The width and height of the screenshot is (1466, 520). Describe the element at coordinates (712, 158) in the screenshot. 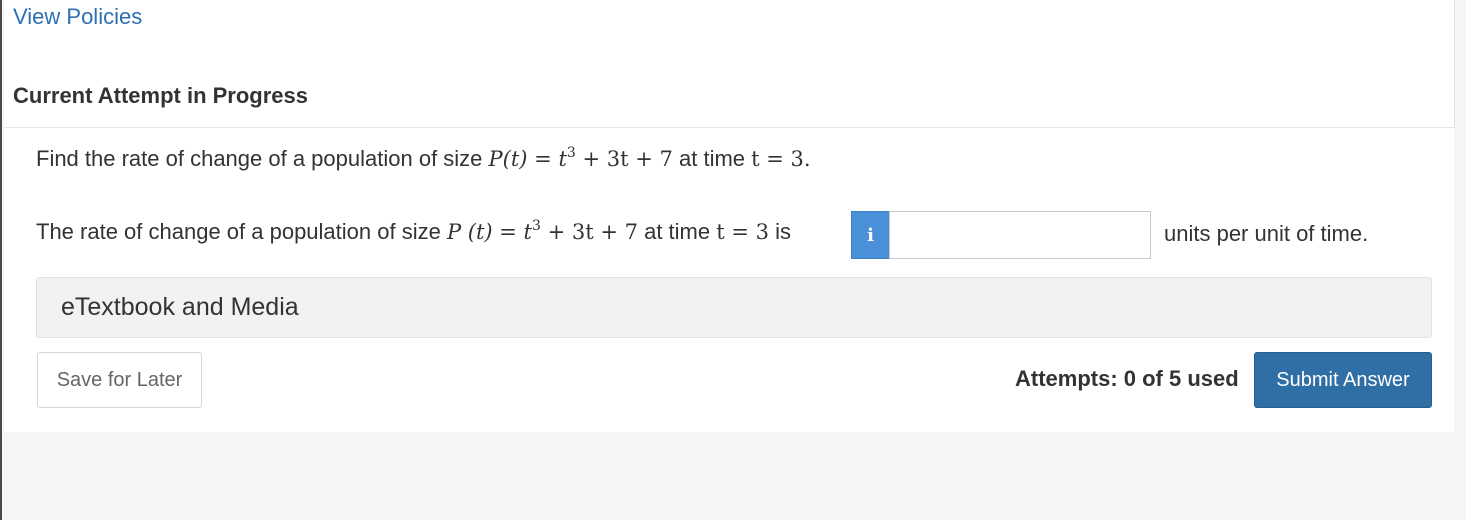

I see `prompt-middle: at time` at that location.